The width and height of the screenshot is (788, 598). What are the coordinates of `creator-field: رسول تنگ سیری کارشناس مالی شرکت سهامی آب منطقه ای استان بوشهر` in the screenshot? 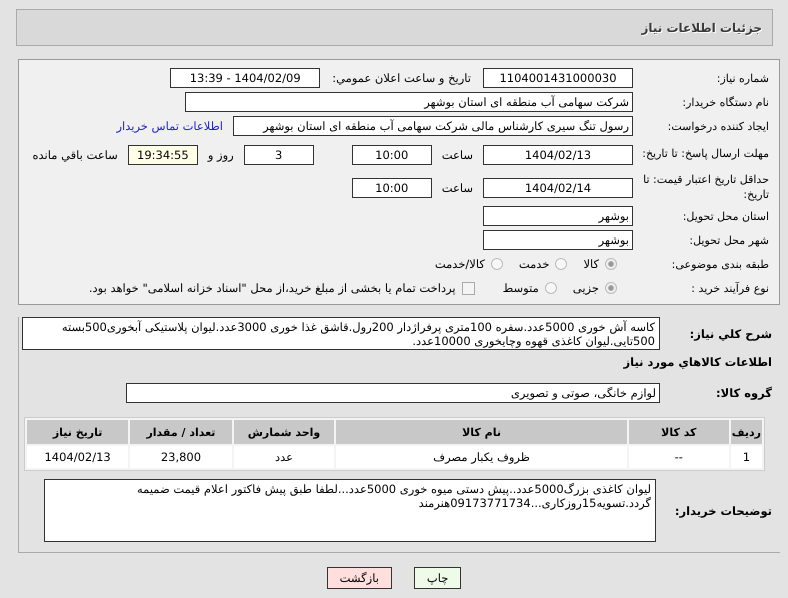 It's located at (433, 126).